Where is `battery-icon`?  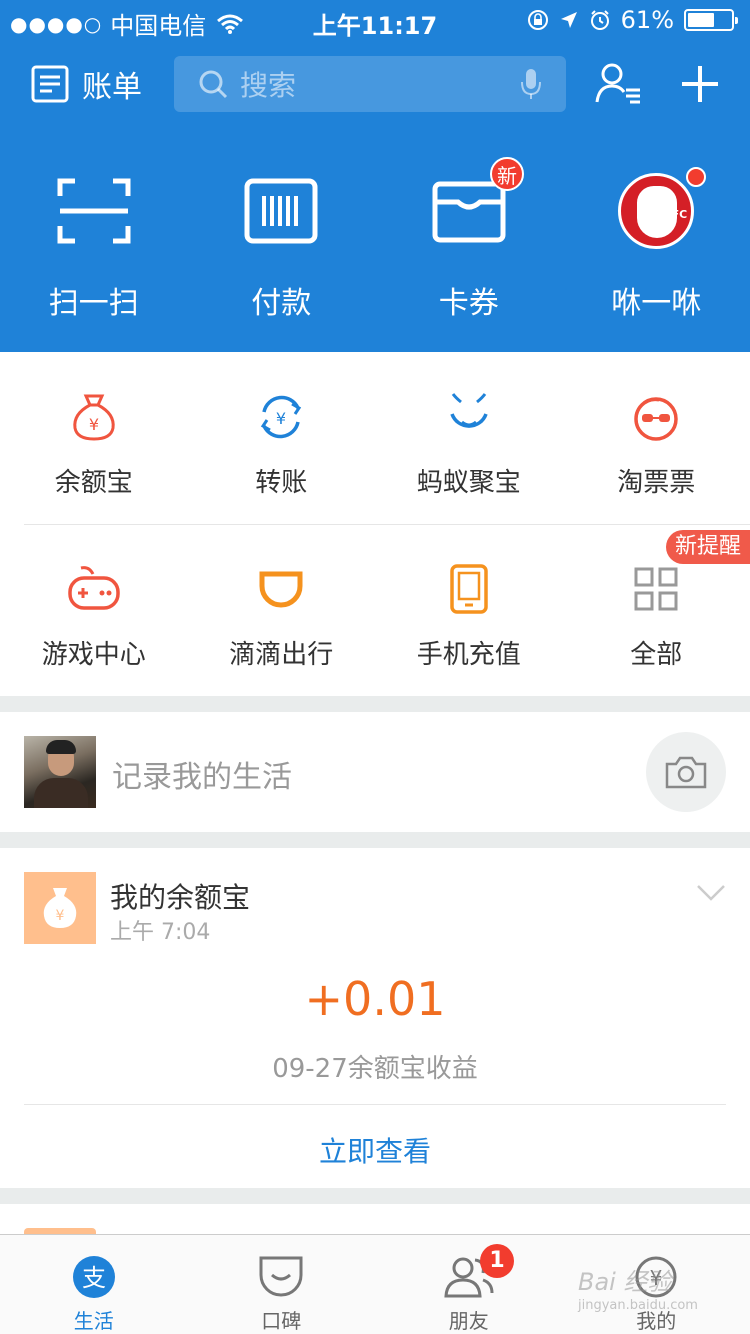
battery-icon is located at coordinates (711, 20).